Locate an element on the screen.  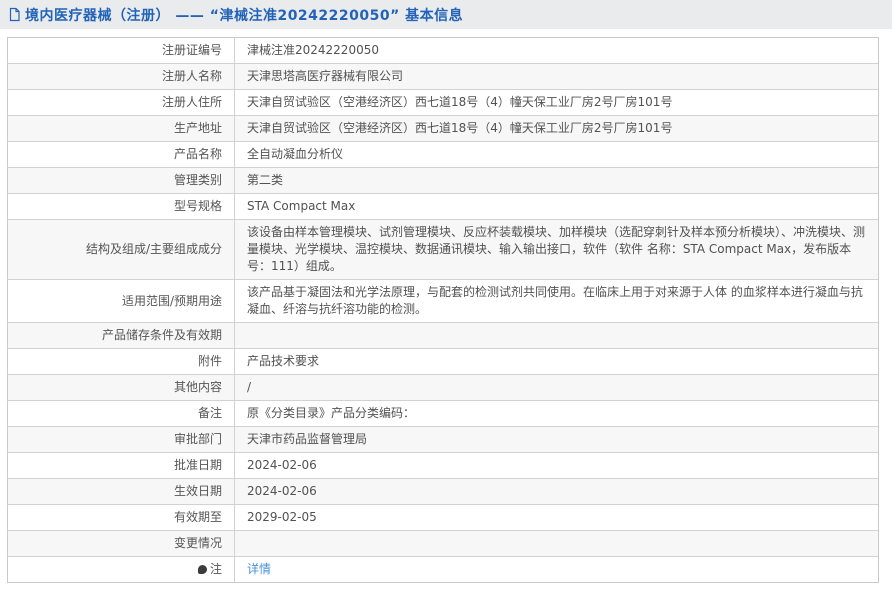
document-icon is located at coordinates (14, 14).